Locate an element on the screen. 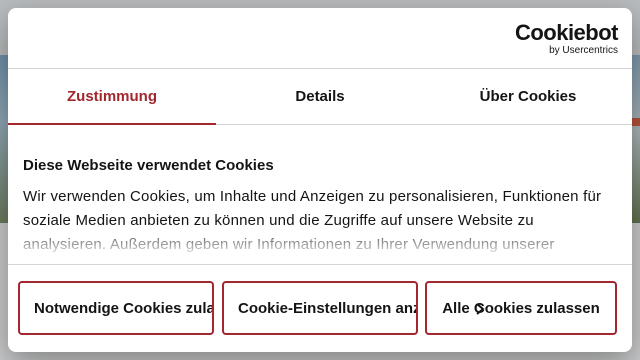 Image resolution: width=640 pixels, height=360 pixels. brand-name: Cookiebot is located at coordinates (566, 32).